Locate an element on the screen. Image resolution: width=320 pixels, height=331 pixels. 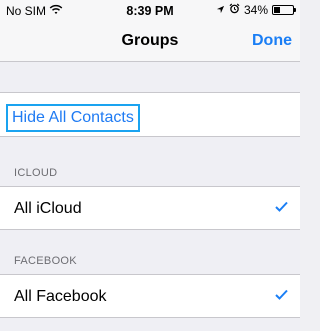
group-row-all-icloud: All iCloud is located at coordinates (150, 208).